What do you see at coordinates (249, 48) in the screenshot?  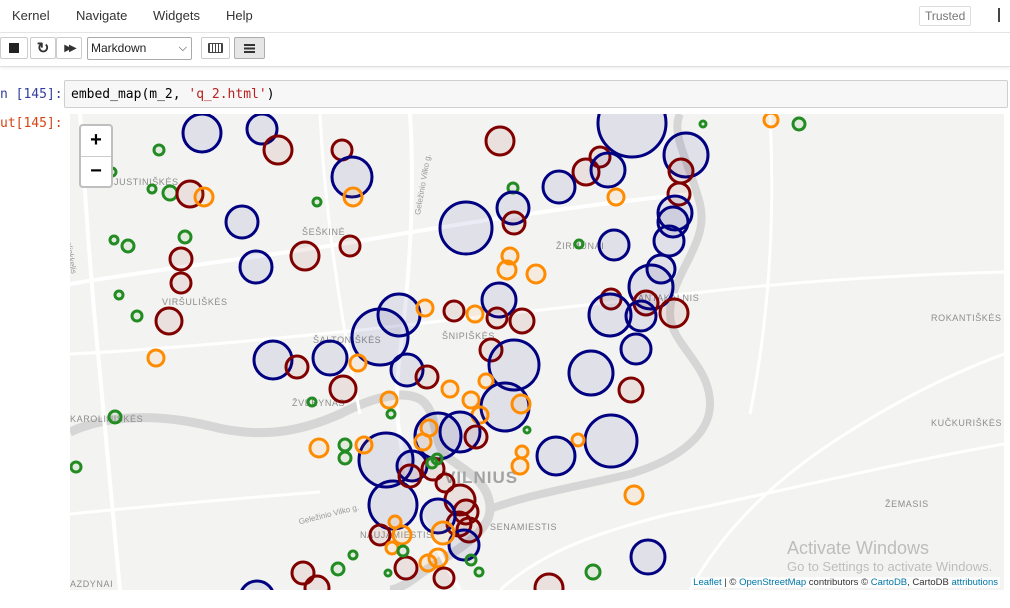 I see `command-palette-button` at bounding box center [249, 48].